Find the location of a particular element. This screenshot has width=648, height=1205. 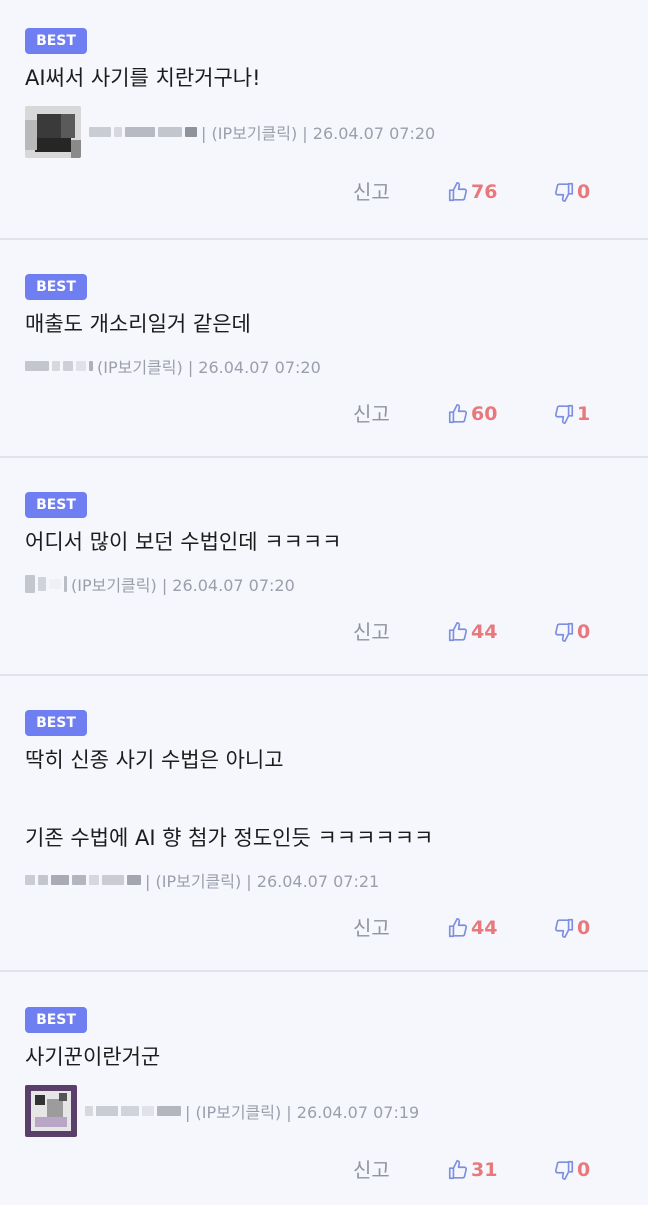

like-button: 76 is located at coordinates (472, 192).